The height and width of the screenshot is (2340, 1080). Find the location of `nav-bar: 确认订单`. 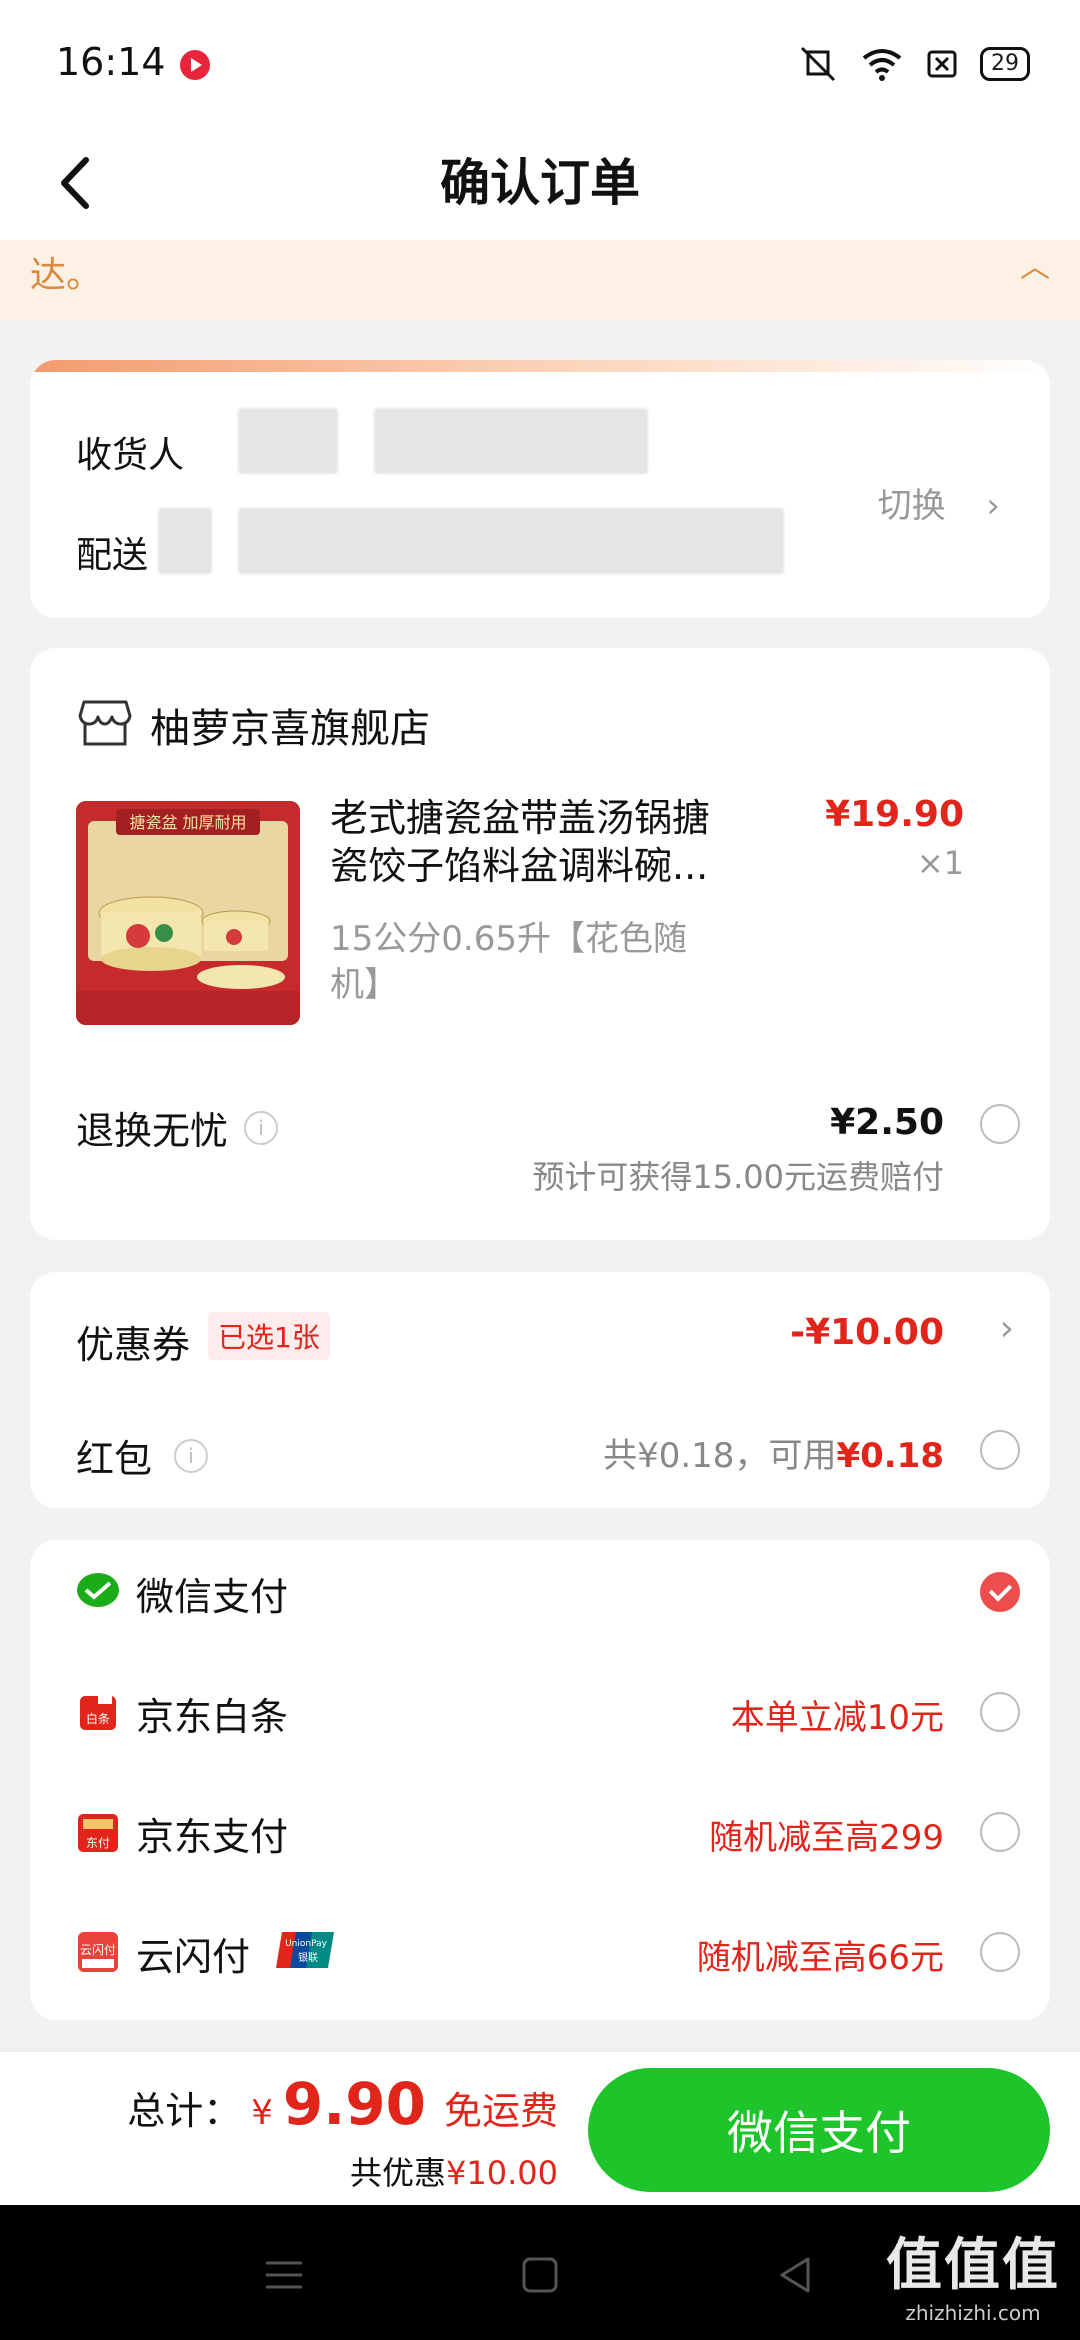

nav-bar: 确认订单 is located at coordinates (540, 185).